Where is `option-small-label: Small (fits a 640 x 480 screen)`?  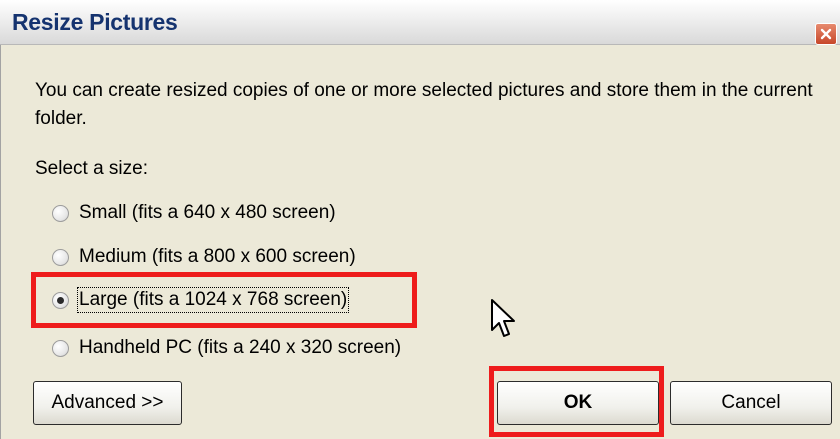 option-small-label: Small (fits a 640 x 480 screen) is located at coordinates (207, 212).